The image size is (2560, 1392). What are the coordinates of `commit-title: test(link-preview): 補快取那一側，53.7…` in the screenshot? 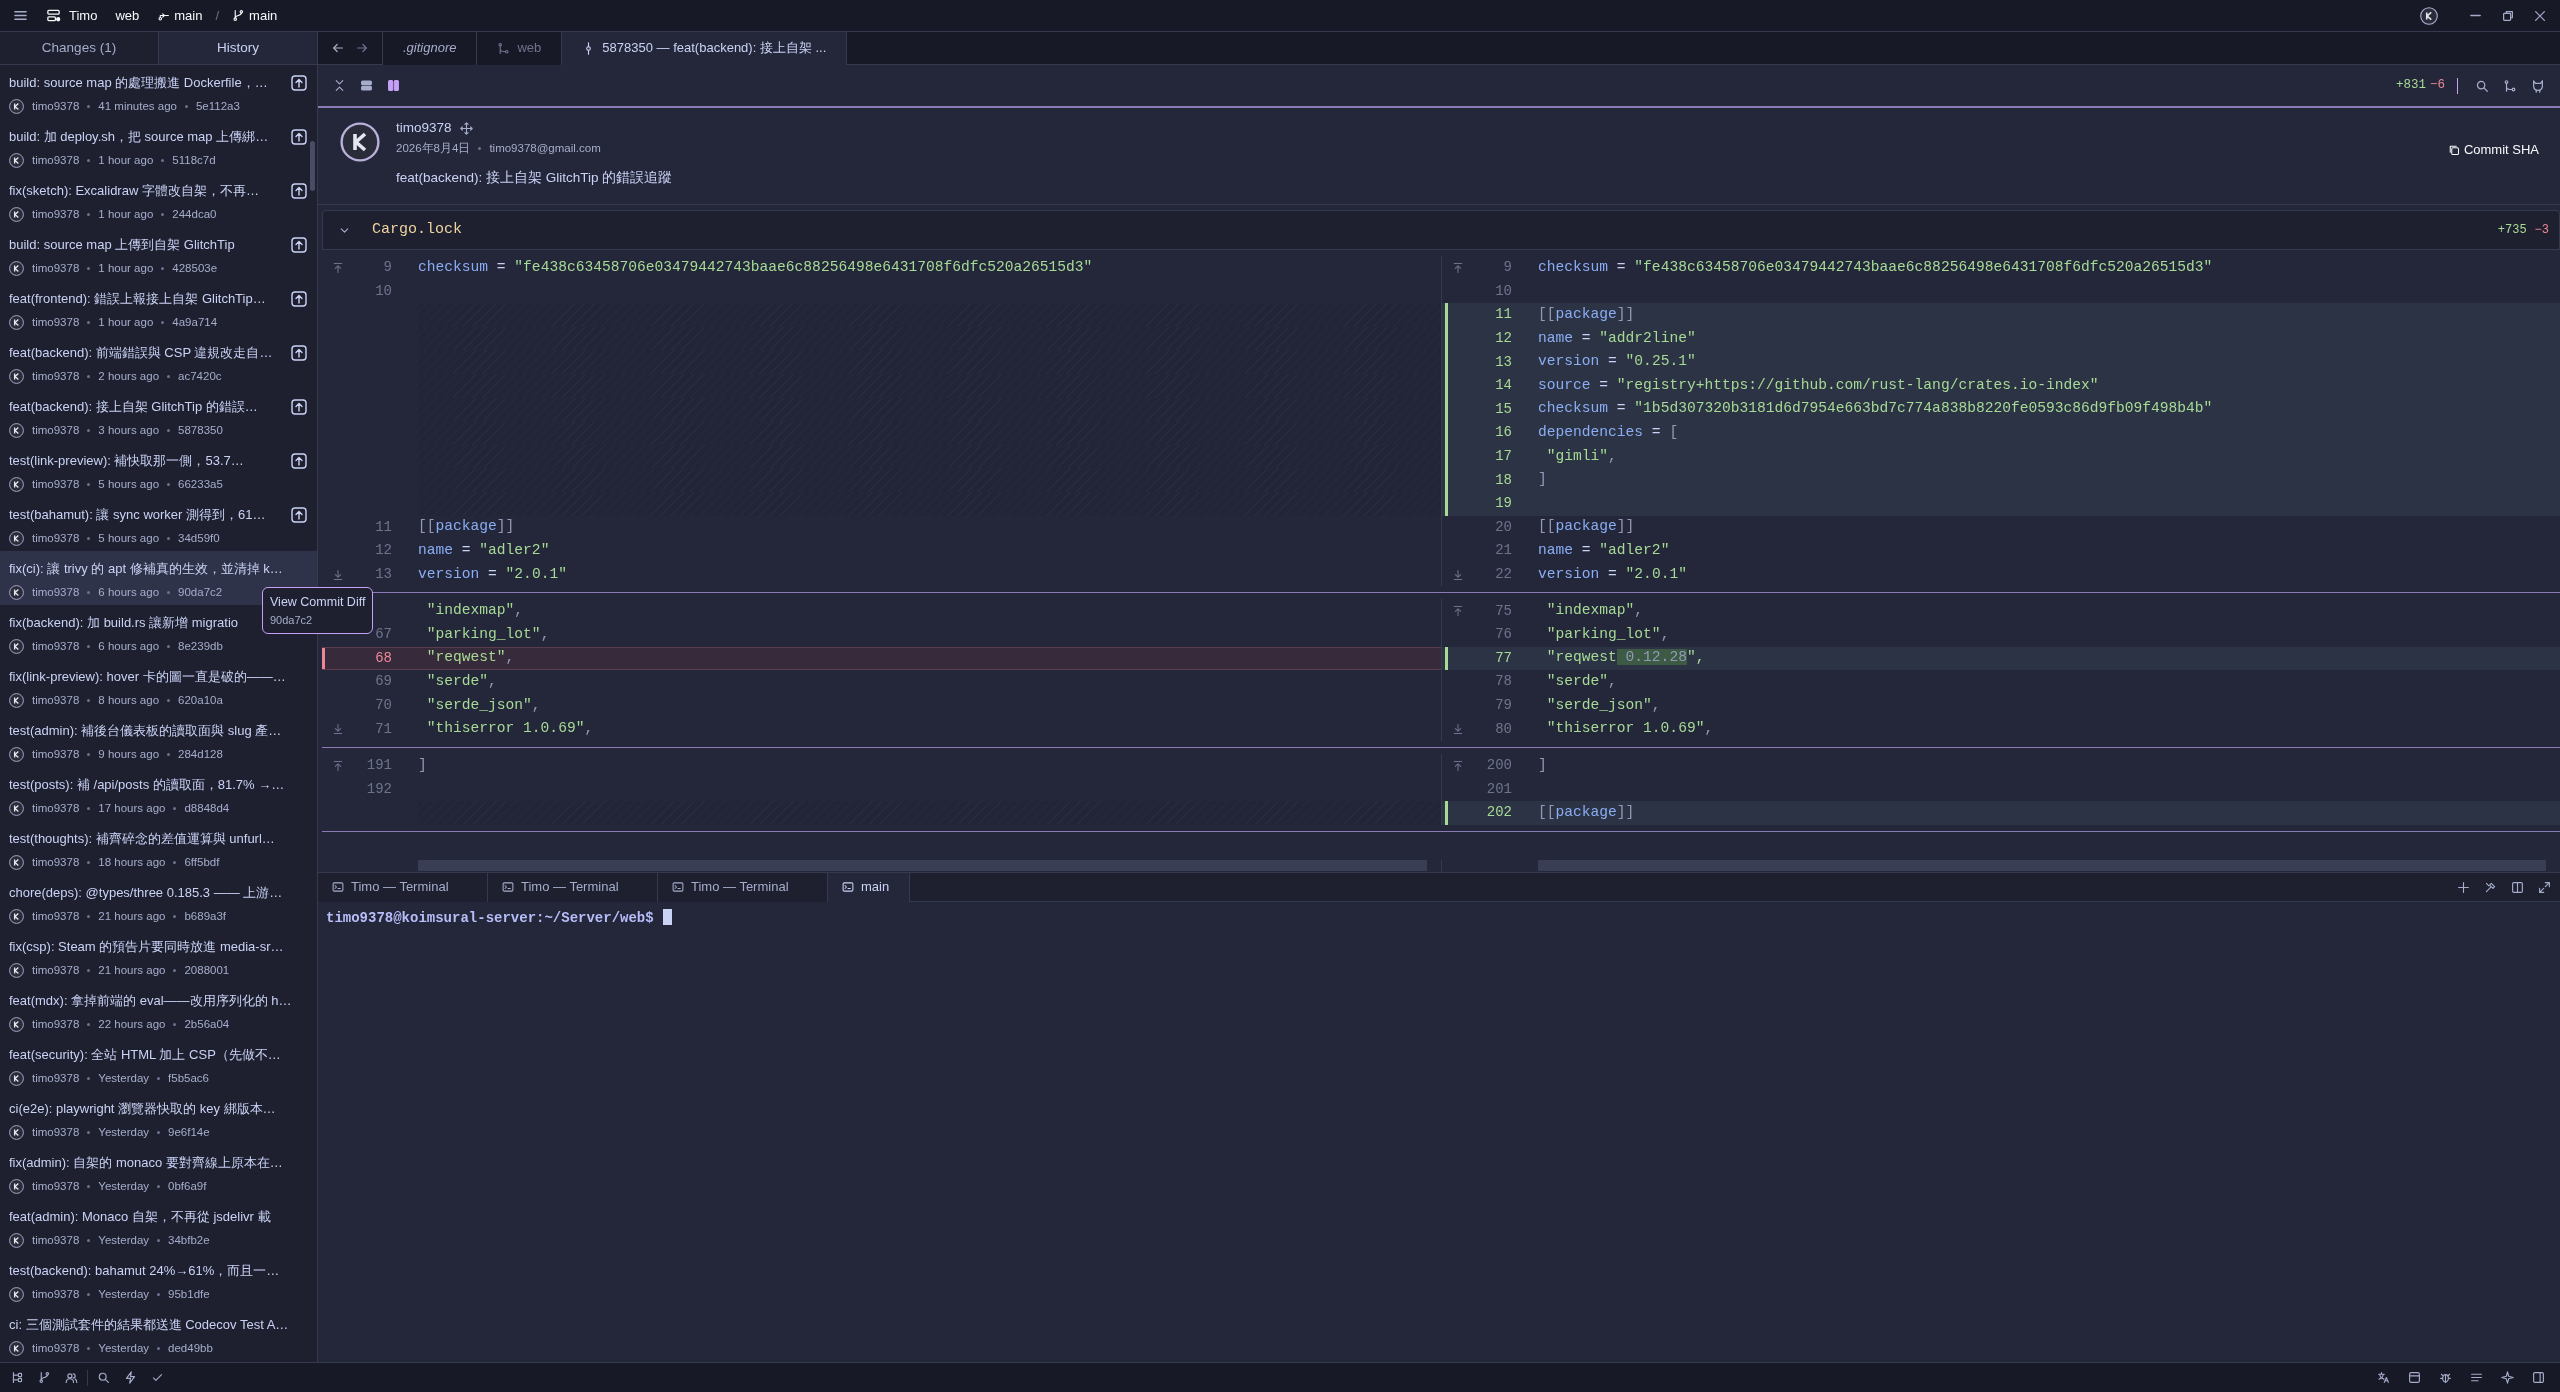 It's located at (126, 461).